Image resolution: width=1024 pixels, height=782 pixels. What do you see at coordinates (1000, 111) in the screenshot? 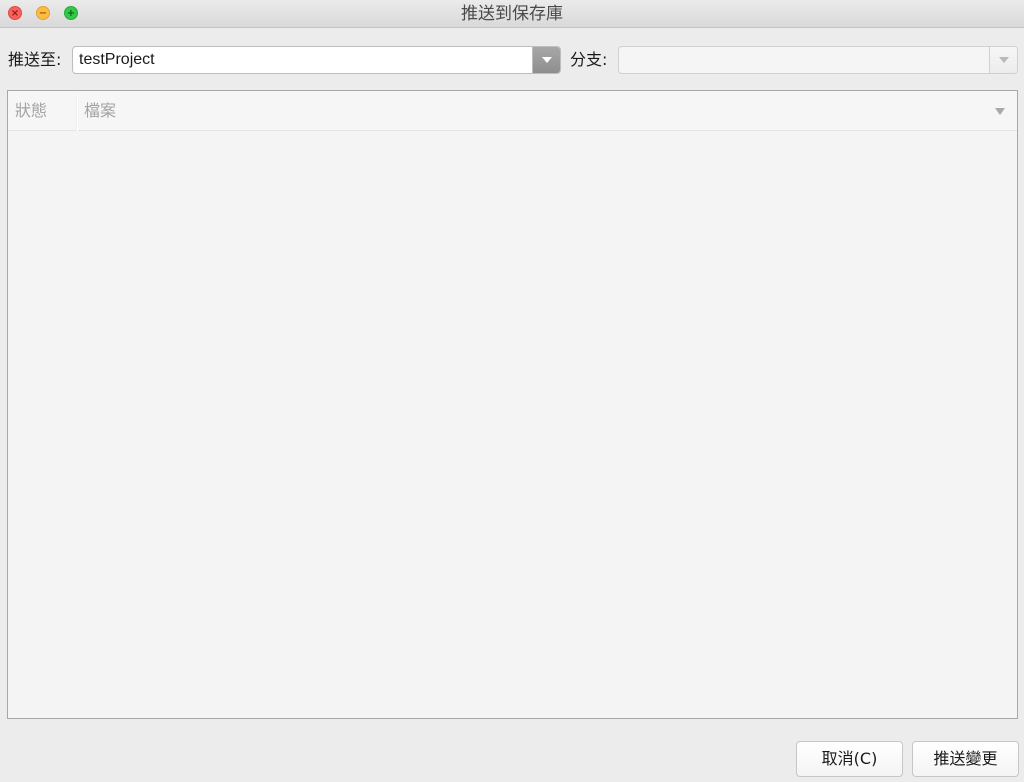
I see `sort-down-icon` at bounding box center [1000, 111].